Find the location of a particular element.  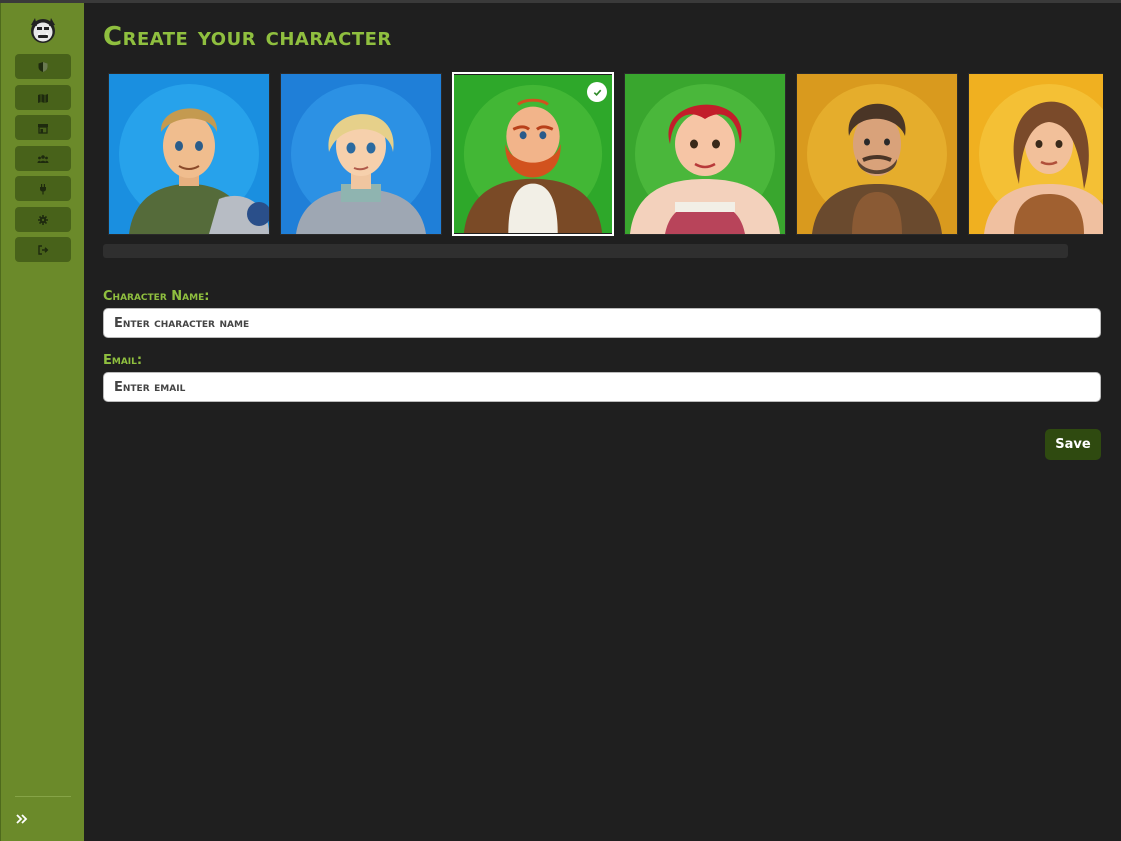

shield-icon is located at coordinates (43, 66).